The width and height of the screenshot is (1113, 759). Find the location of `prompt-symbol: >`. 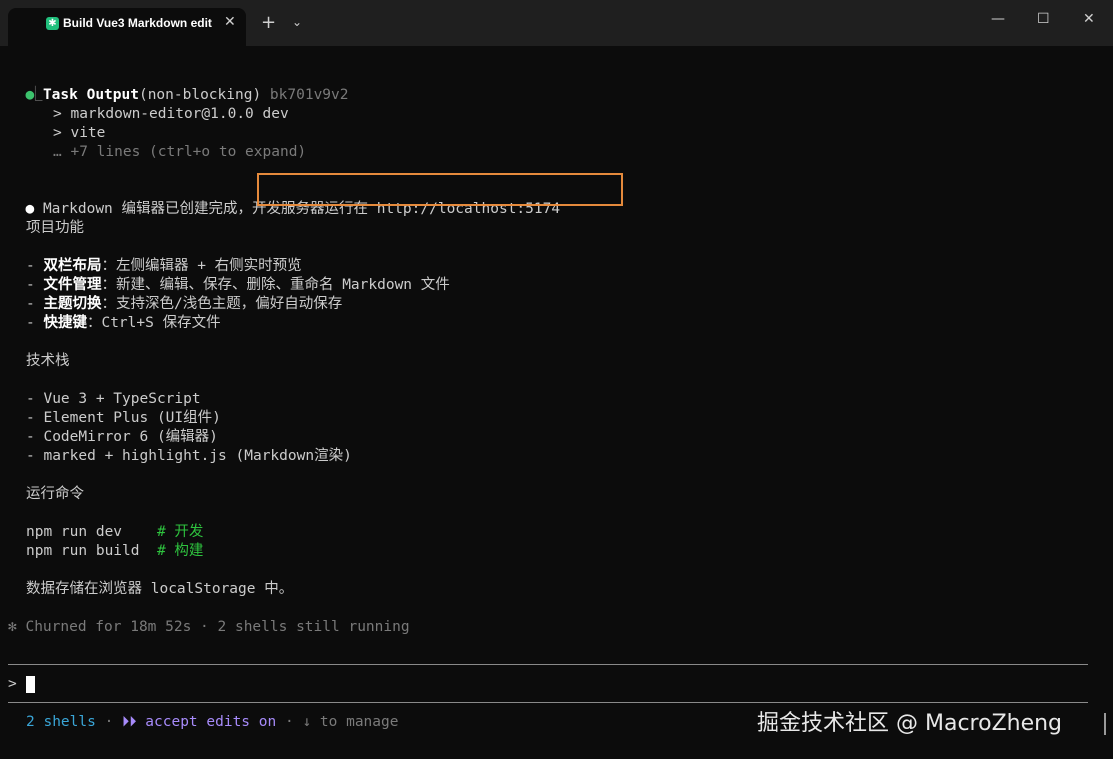

prompt-symbol: > is located at coordinates (12, 684).